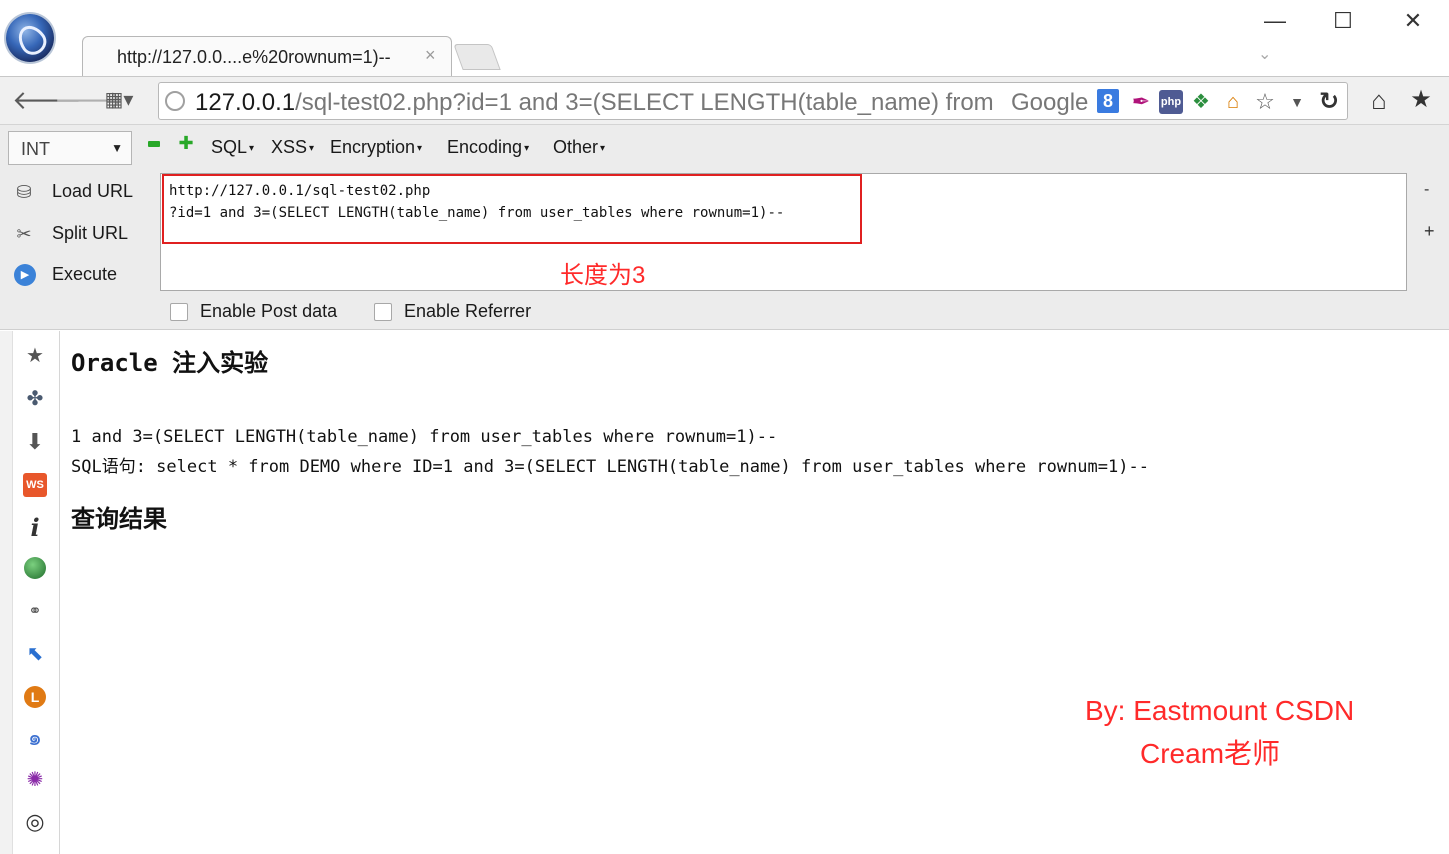 Image resolution: width=1449 pixels, height=854 pixels. I want to click on maximize-button: ☐, so click(1343, 21).